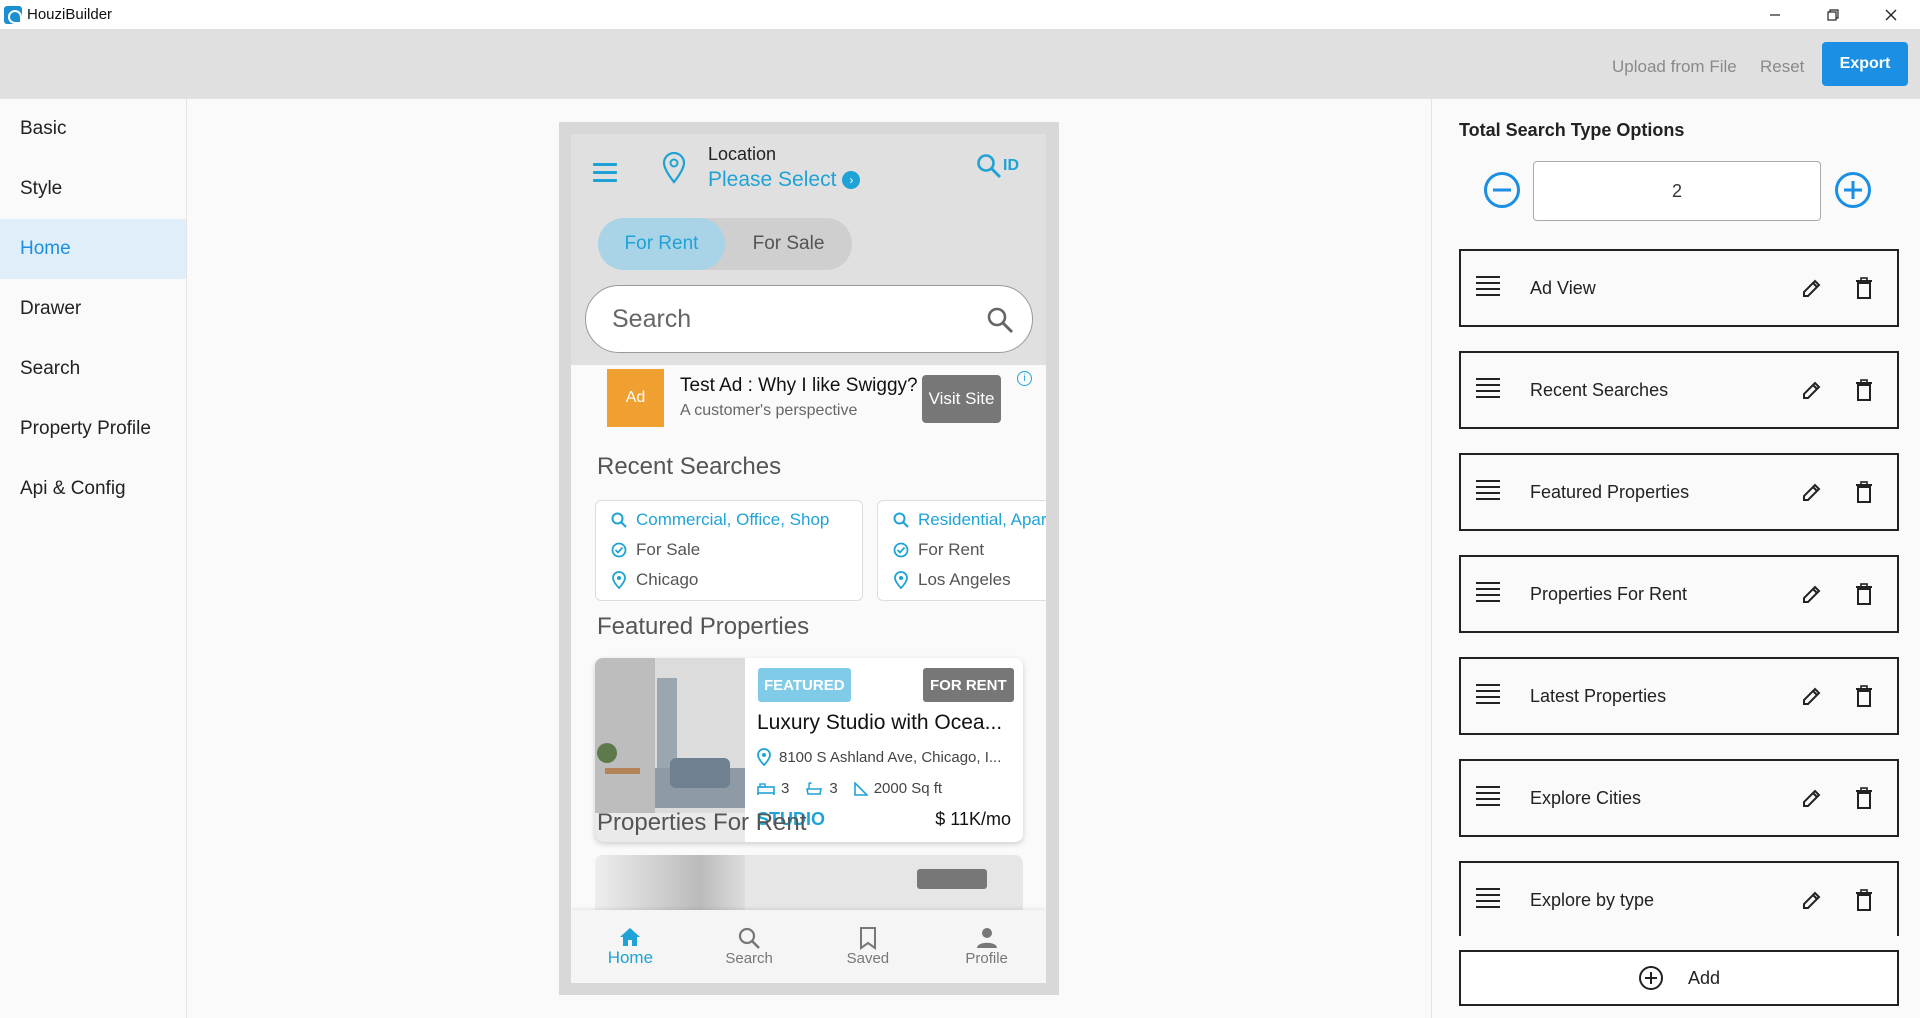 This screenshot has height=1018, width=1920. Describe the element at coordinates (742, 154) in the screenshot. I see `location-label: Location` at that location.